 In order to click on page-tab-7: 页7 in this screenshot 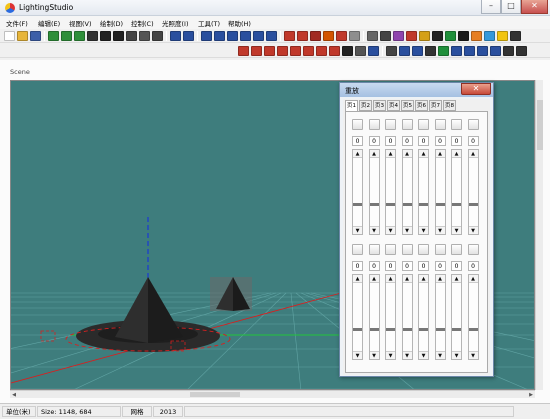, I will do `click(435, 105)`.